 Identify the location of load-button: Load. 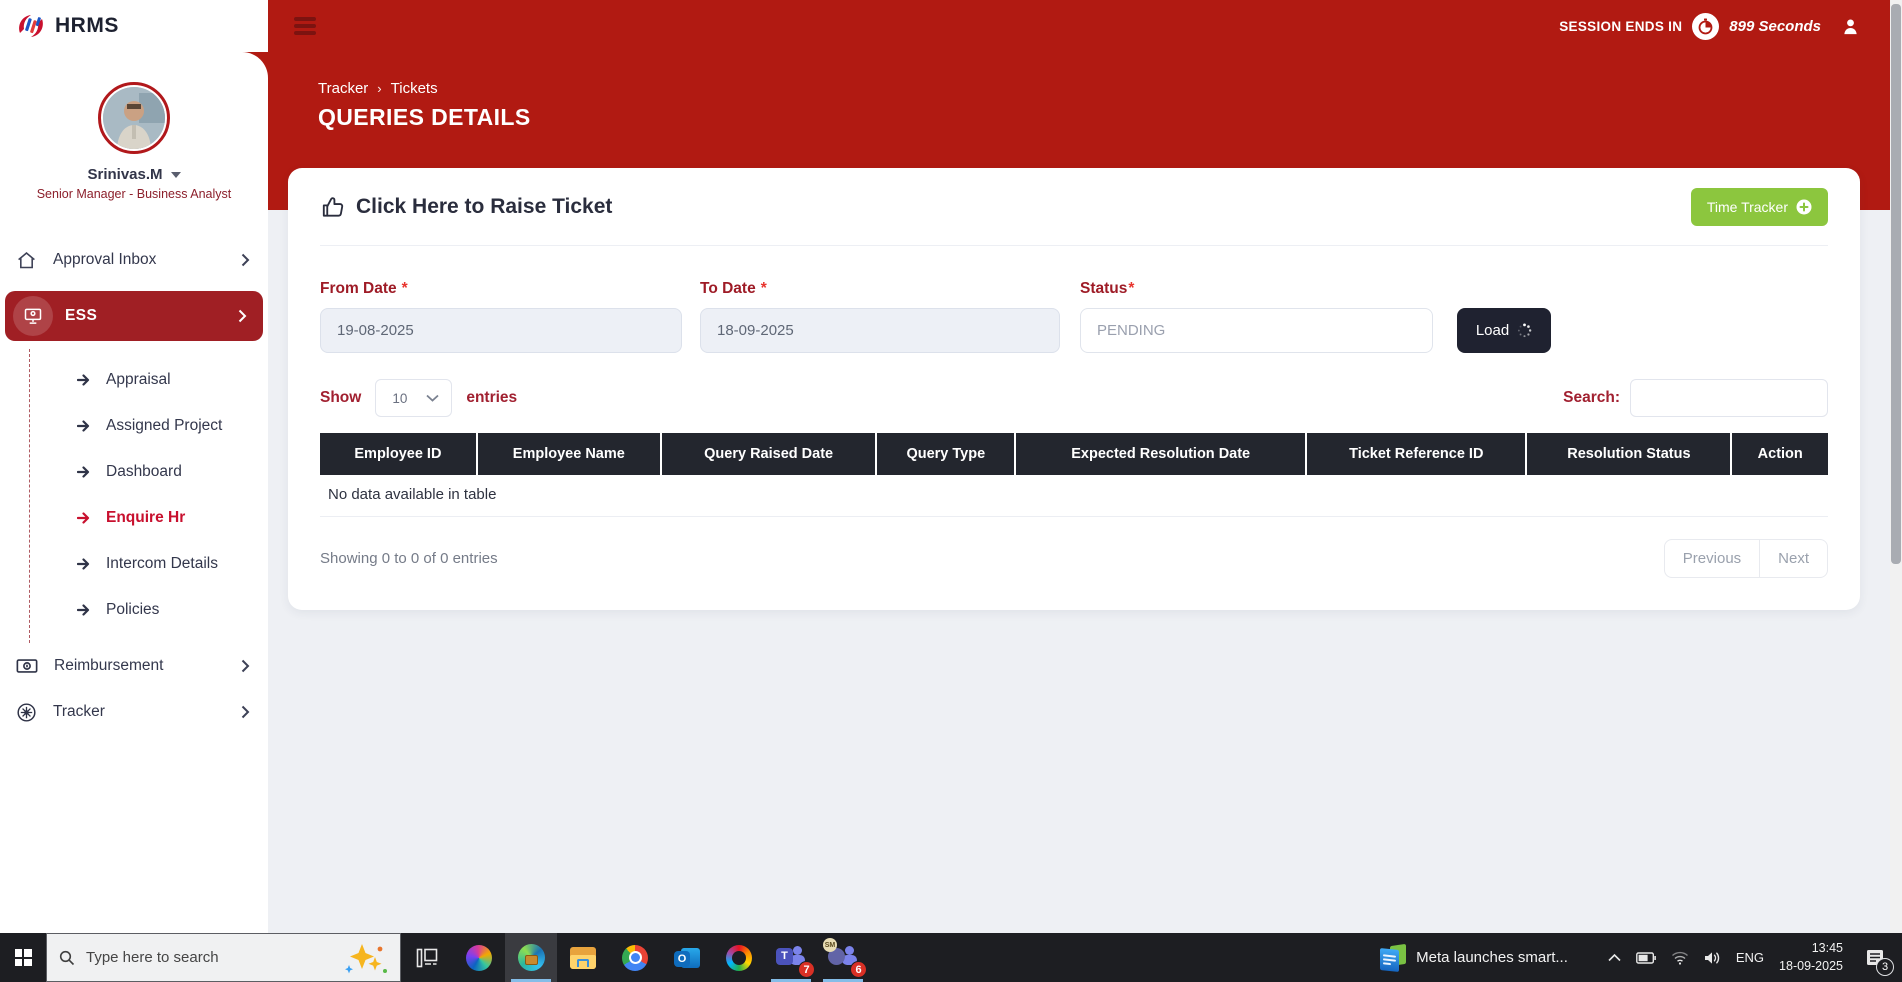
(1504, 330).